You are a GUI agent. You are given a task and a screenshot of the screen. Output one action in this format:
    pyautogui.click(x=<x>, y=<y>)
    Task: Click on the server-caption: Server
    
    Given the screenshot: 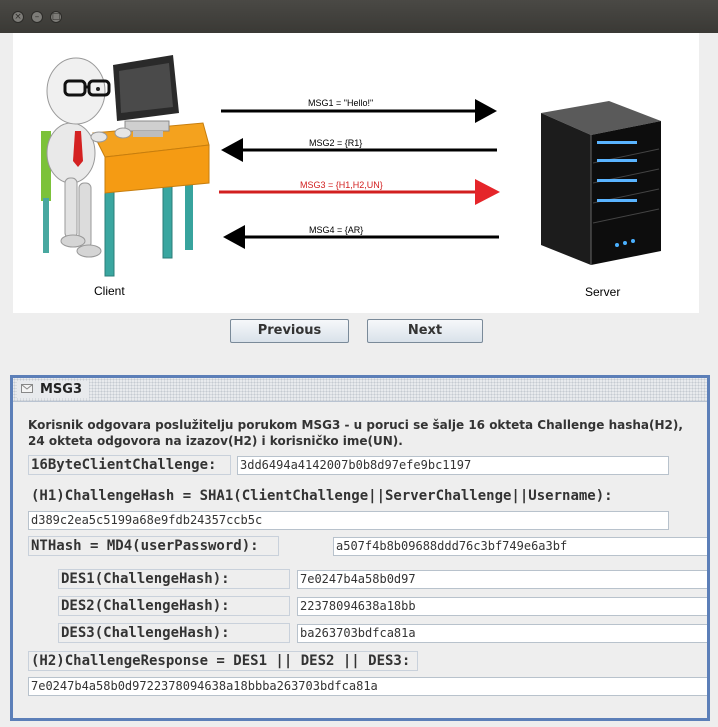 What is the action you would take?
    pyautogui.click(x=602, y=292)
    